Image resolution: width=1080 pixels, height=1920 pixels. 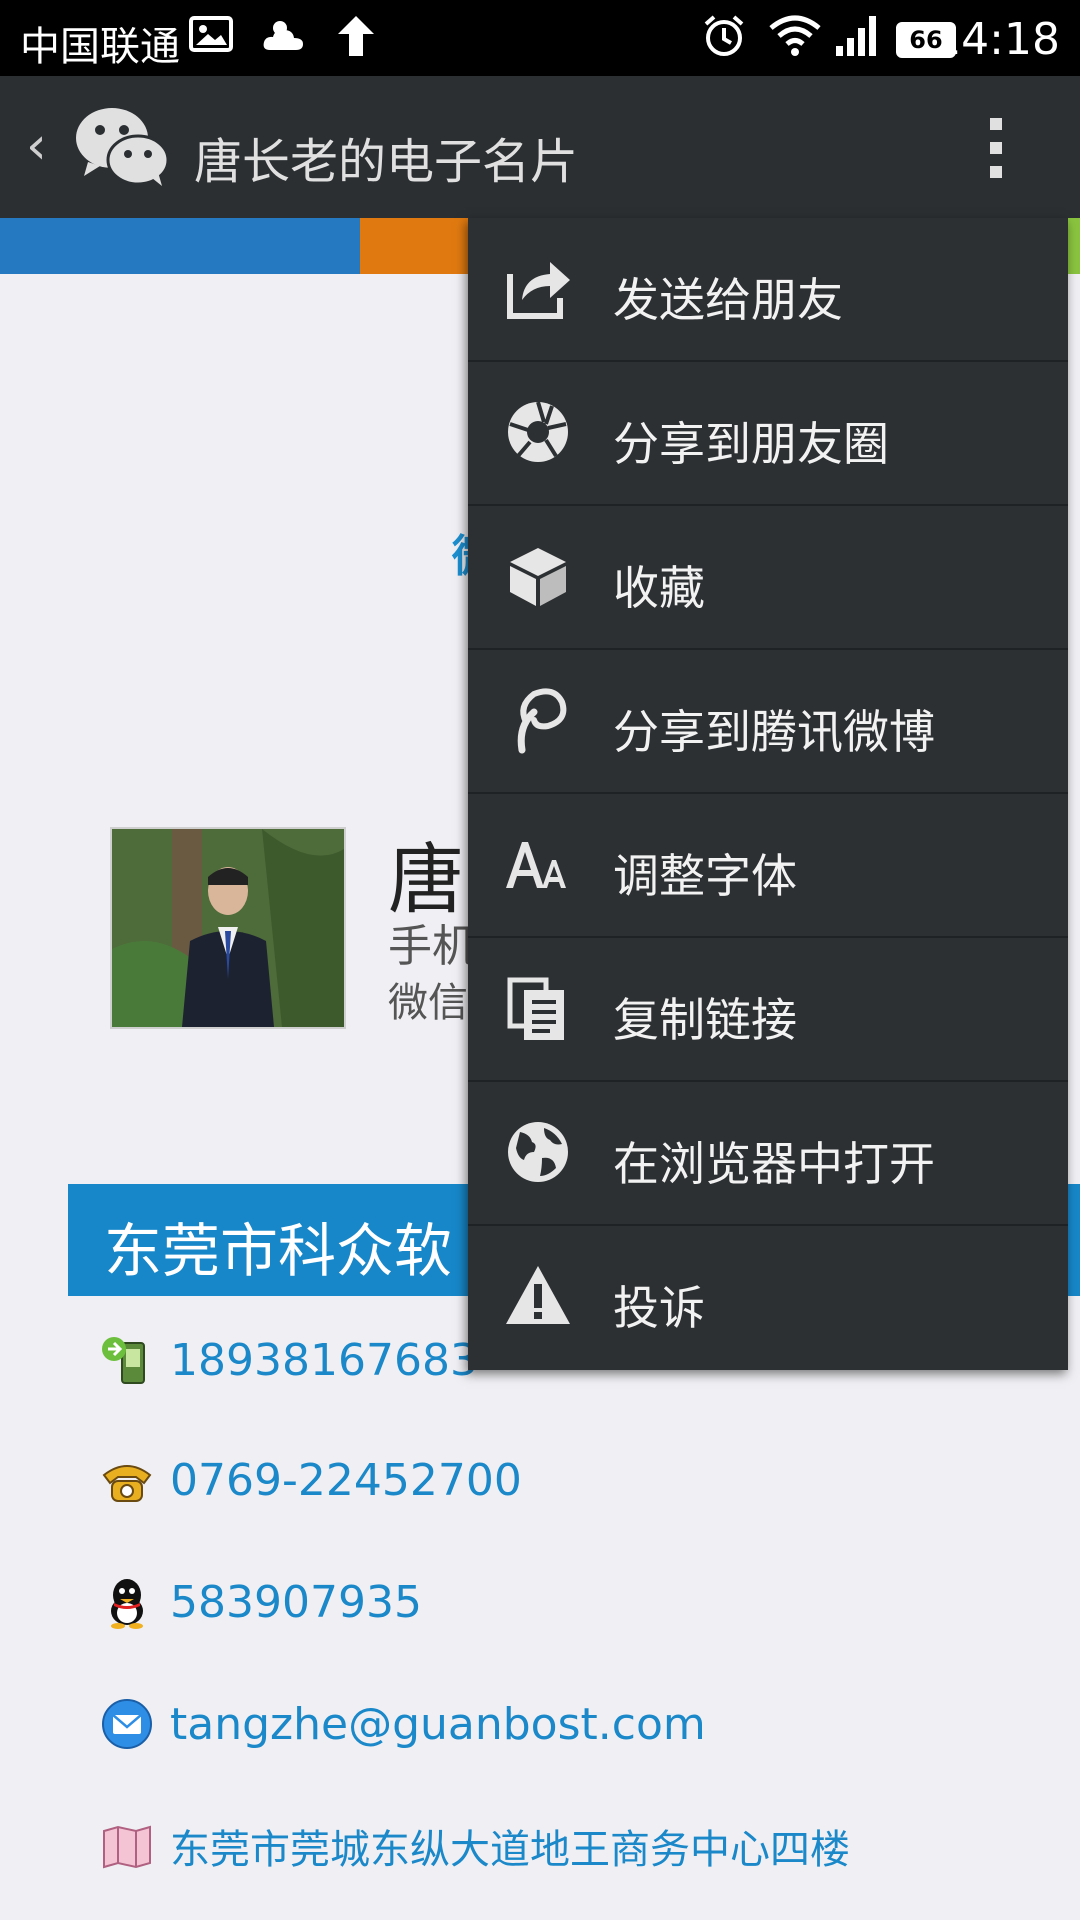 What do you see at coordinates (728, 300) in the screenshot?
I see `menu-item-label: 发送给朋友` at bounding box center [728, 300].